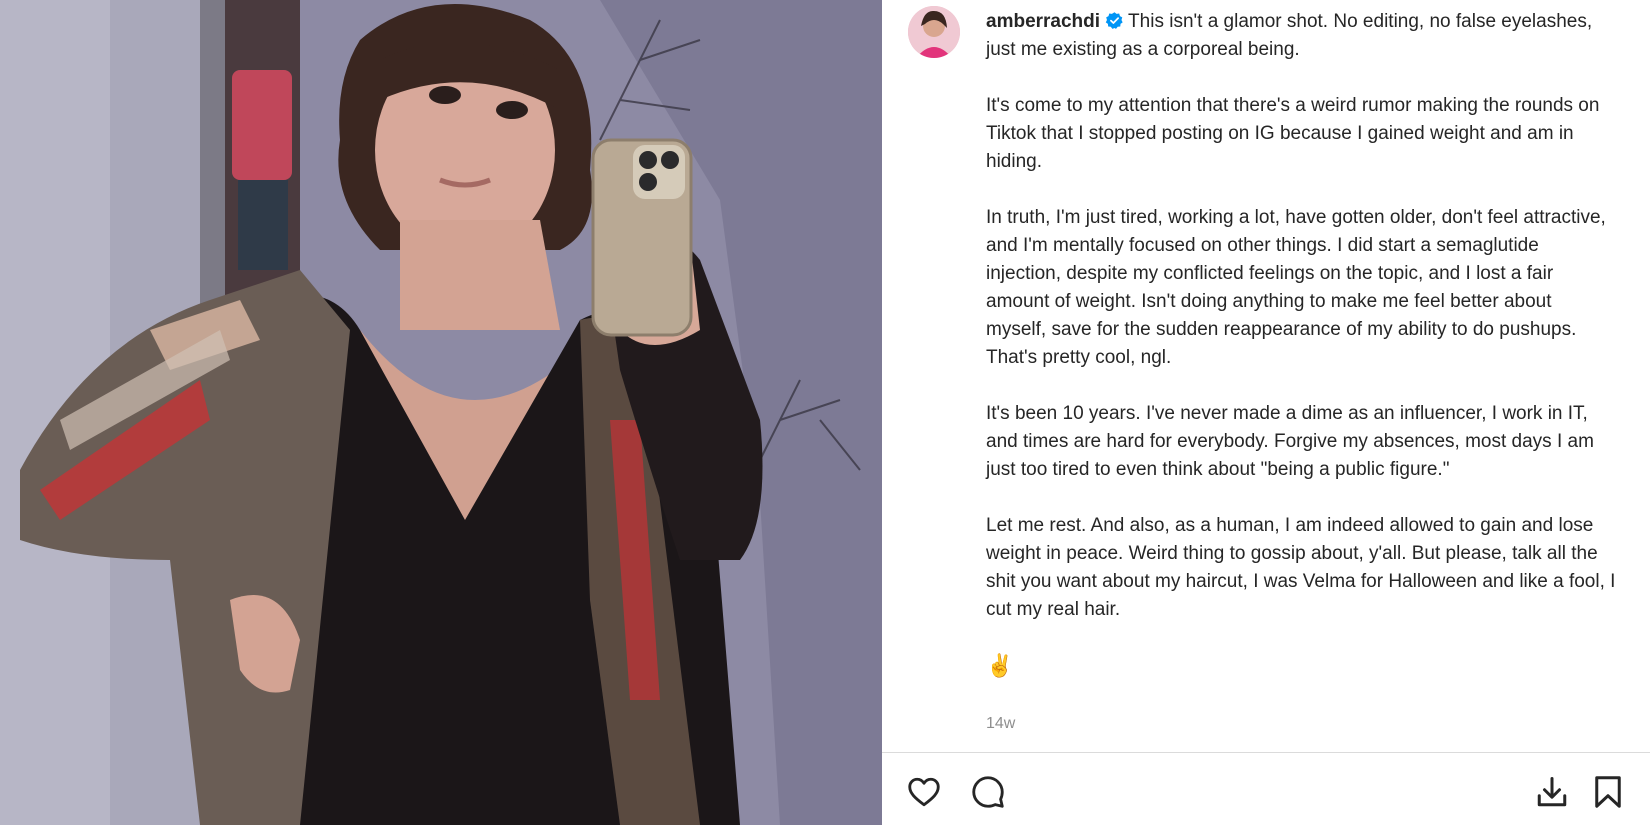  What do you see at coordinates (1000, 724) in the screenshot?
I see `post-timestamp: 14w` at bounding box center [1000, 724].